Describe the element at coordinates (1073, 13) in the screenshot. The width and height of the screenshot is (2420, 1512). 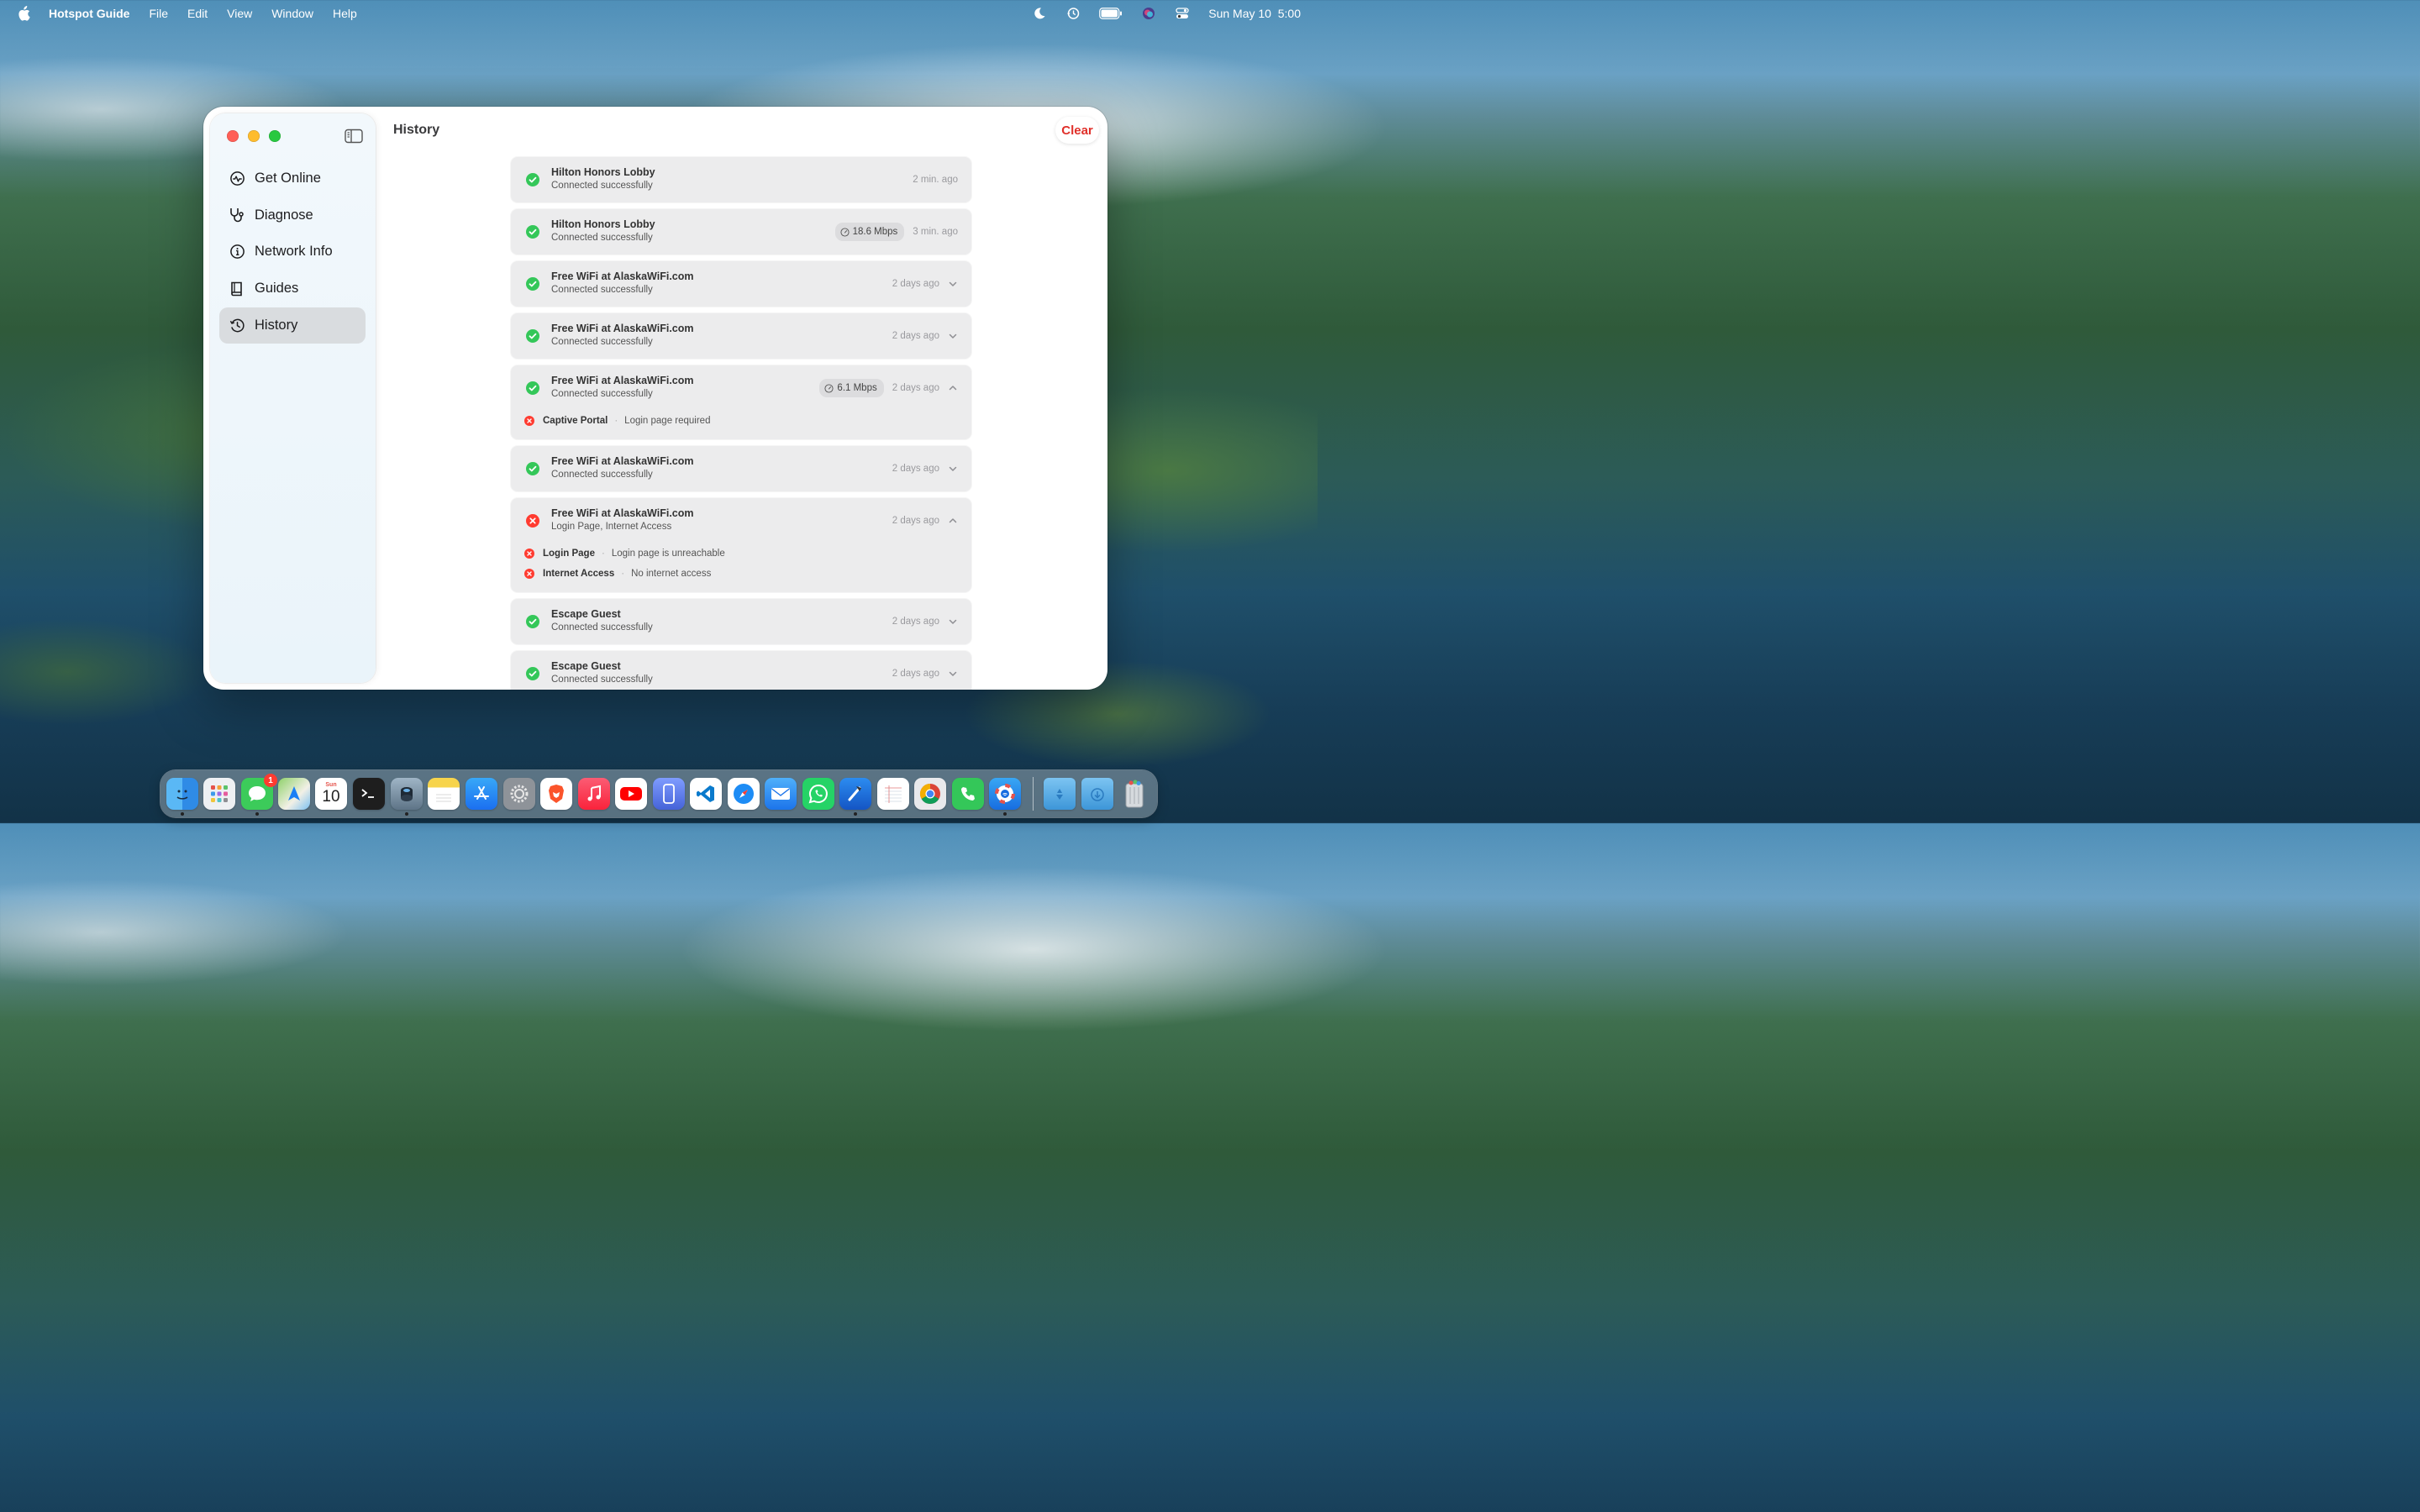
I see `time-machine-icon` at that location.